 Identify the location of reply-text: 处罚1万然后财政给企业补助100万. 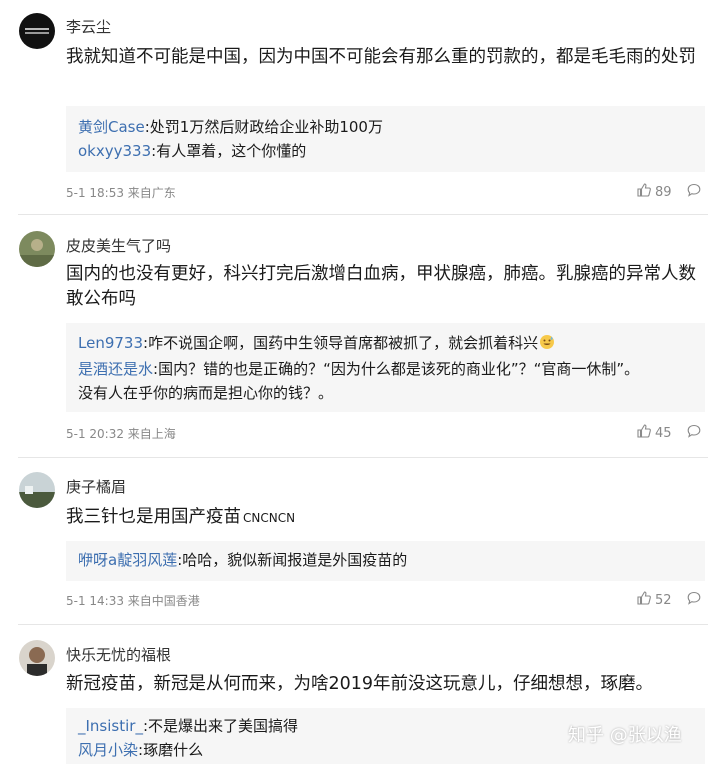
(266, 127).